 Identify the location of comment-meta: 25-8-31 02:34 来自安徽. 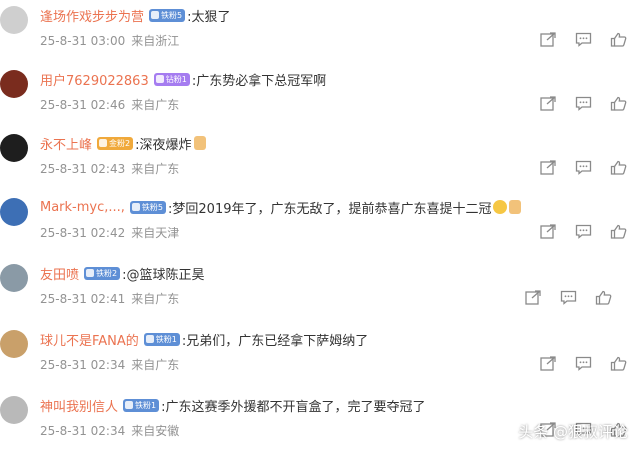
(109, 430).